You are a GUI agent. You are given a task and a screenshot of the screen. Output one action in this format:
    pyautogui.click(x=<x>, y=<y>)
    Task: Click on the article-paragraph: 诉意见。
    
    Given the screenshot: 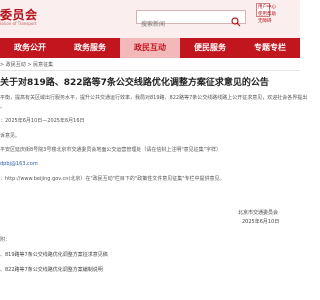 What is the action you would take?
    pyautogui.click(x=10, y=136)
    